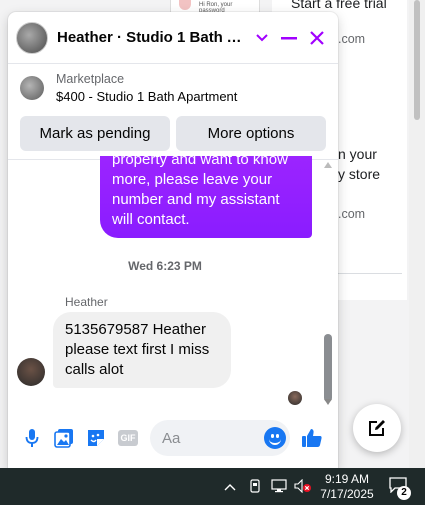  I want to click on background-domain-2: .com, so click(352, 214).